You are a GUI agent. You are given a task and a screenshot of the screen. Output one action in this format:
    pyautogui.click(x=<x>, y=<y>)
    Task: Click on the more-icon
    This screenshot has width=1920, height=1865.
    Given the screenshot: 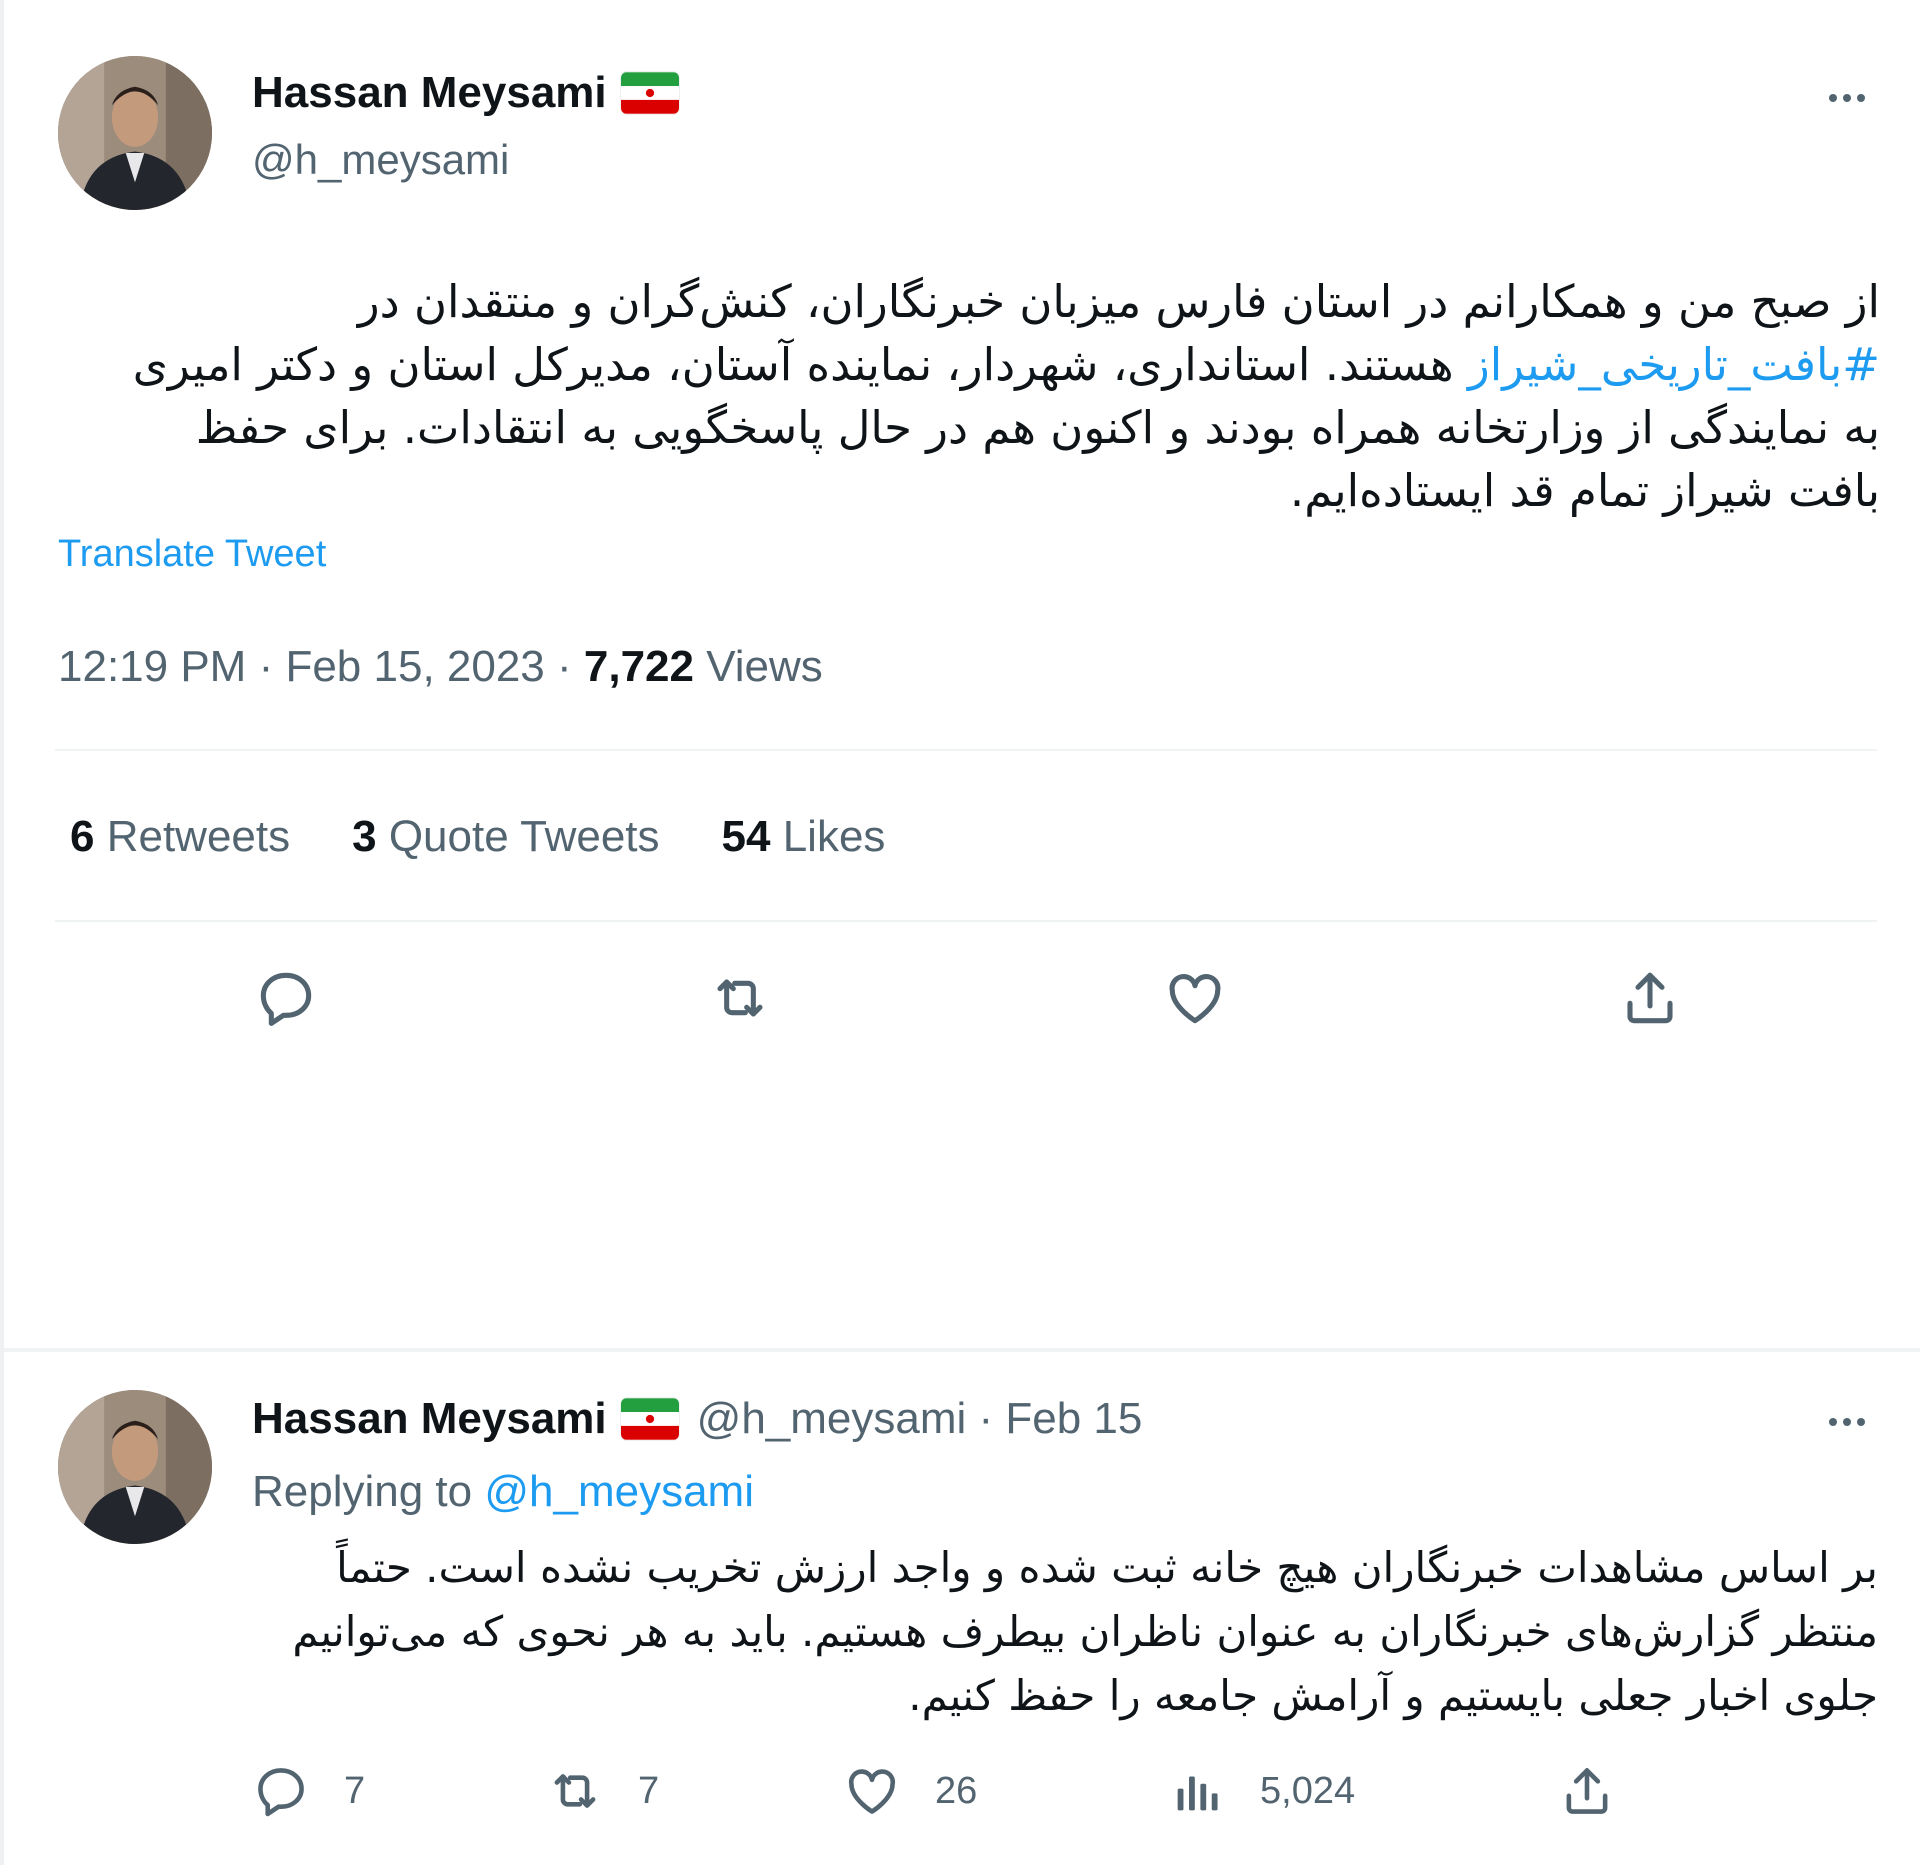 What is the action you would take?
    pyautogui.click(x=1847, y=98)
    